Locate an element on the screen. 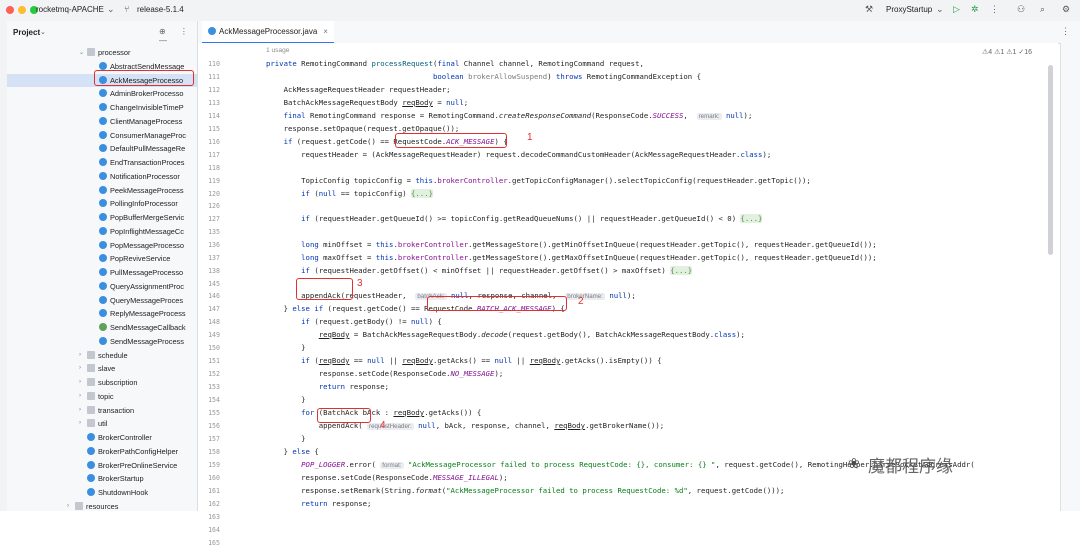 The image size is (1080, 547). highlight-box is located at coordinates (144, 78).